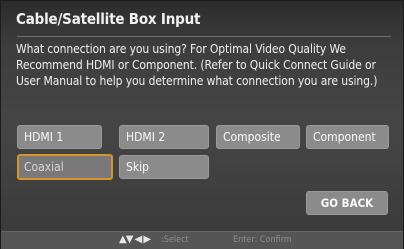 Image resolution: width=404 pixels, height=249 pixels. What do you see at coordinates (164, 137) in the screenshot?
I see `option-hdmi-2: HDMI 2` at bounding box center [164, 137].